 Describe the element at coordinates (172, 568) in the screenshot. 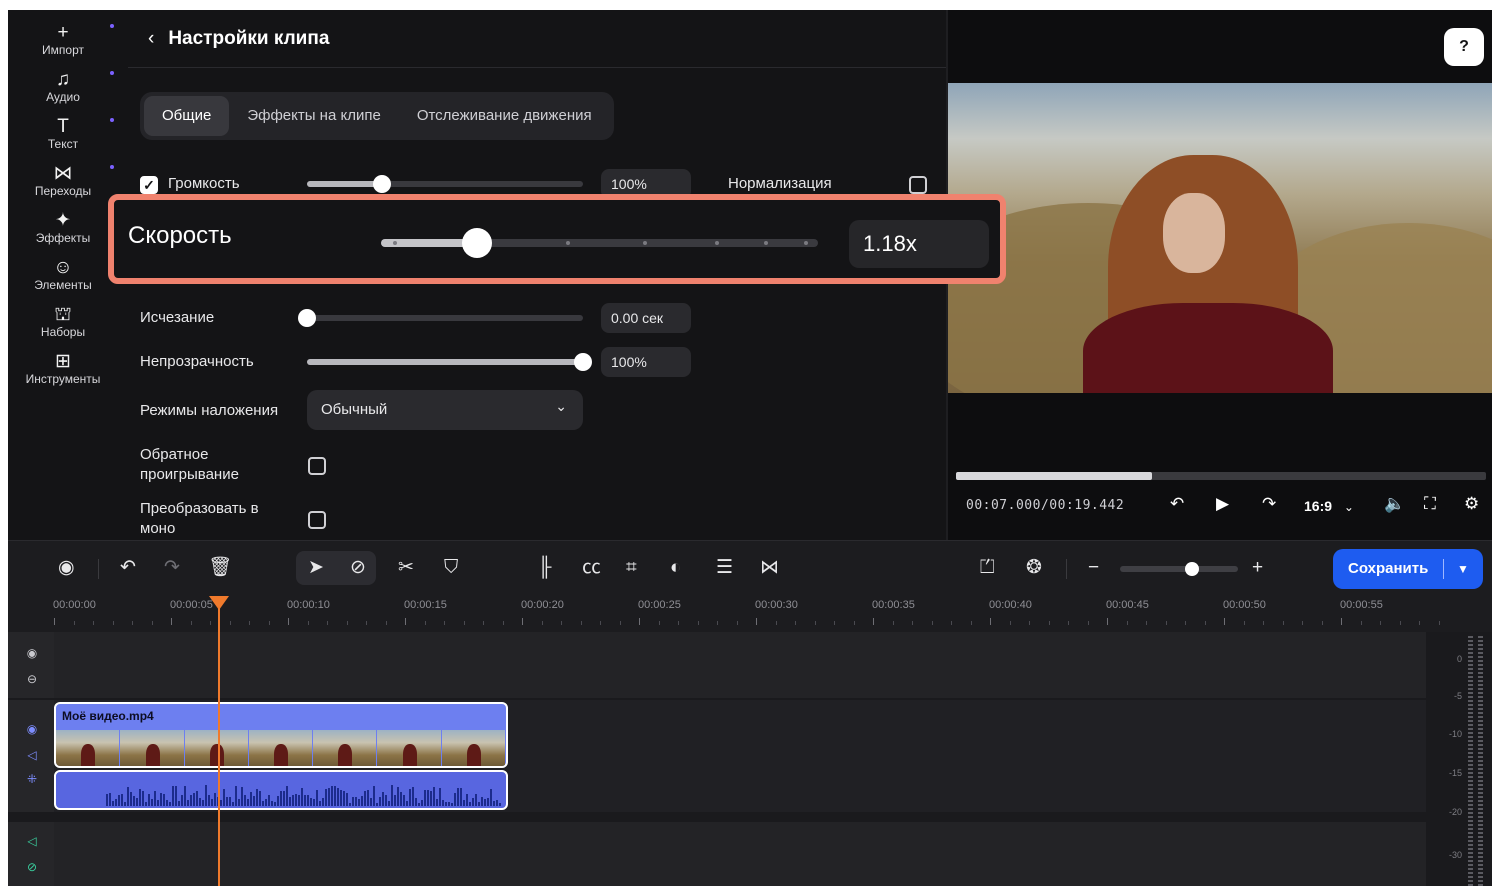

I see `redo-icon: ↷` at that location.